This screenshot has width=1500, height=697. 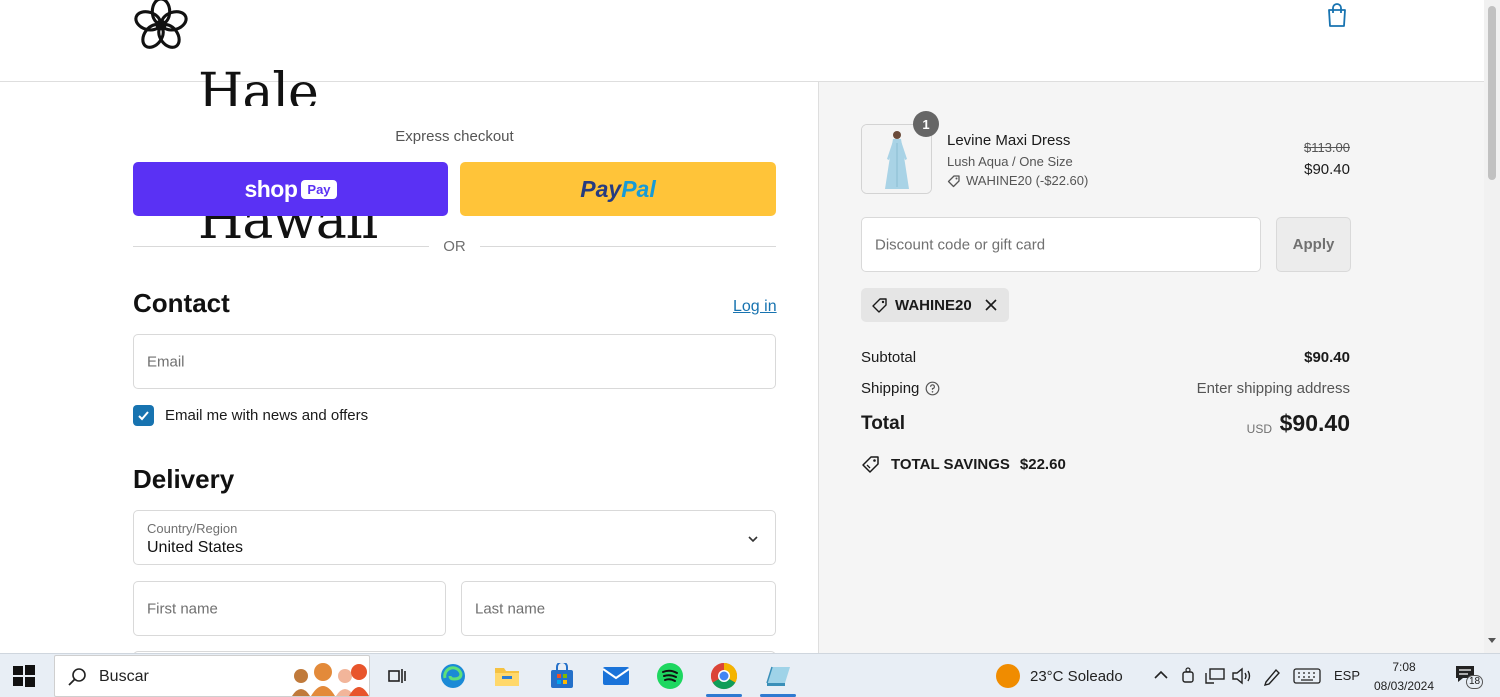 I want to click on windows-start-icon, so click(x=24, y=676).